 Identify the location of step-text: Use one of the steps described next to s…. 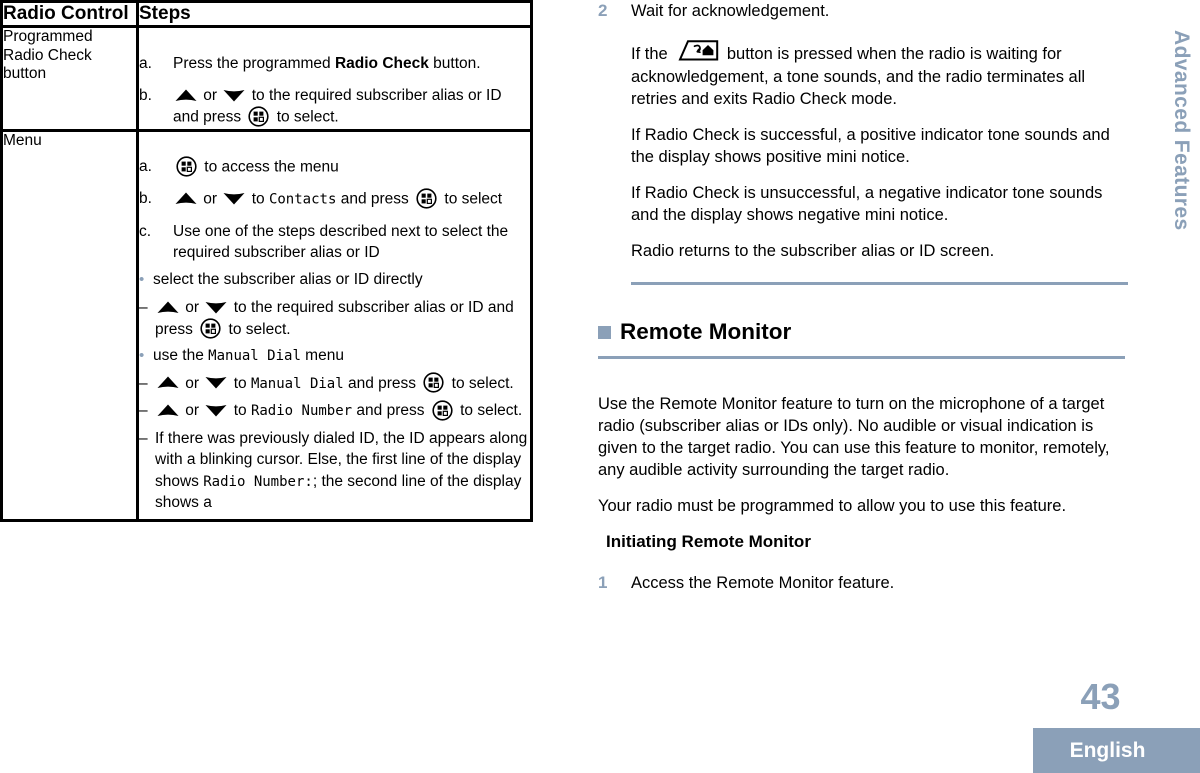
(341, 241).